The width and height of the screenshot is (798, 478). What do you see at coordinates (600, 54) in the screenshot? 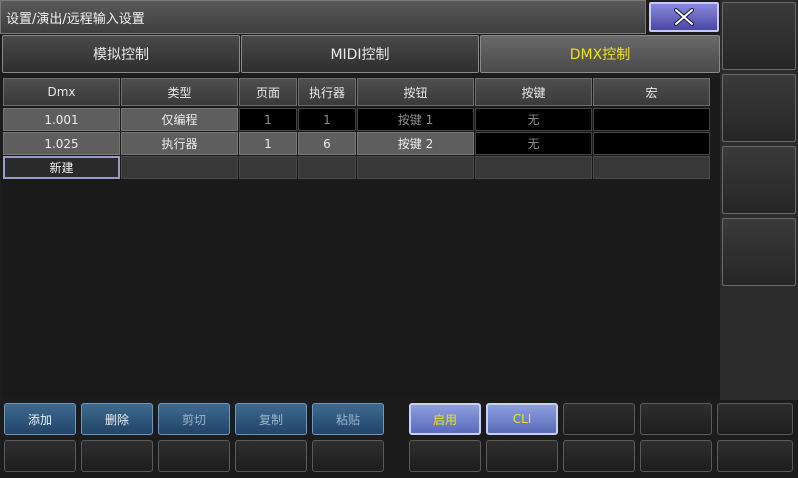
I see `tab-dmx-control: DMX控制` at bounding box center [600, 54].